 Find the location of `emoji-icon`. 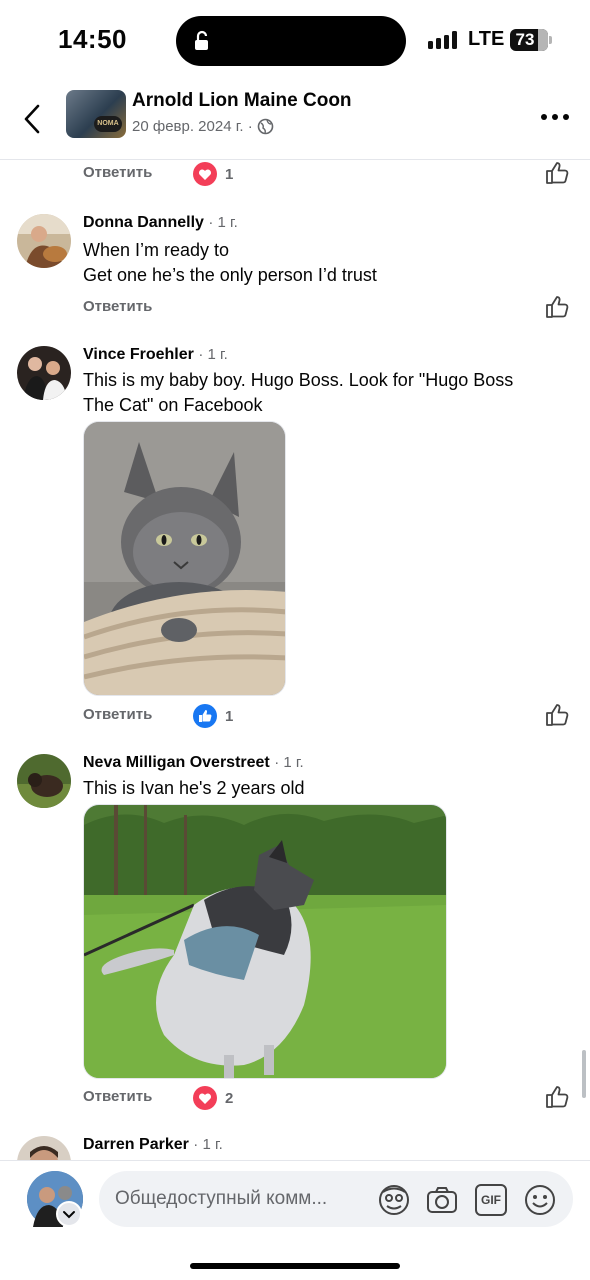

emoji-icon is located at coordinates (540, 1200).